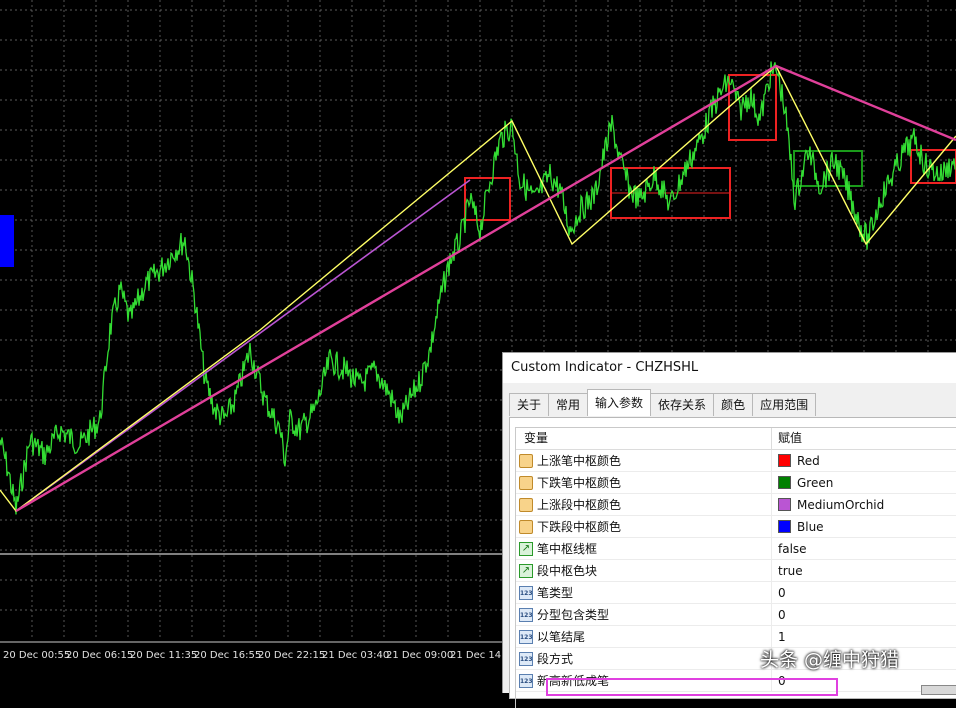 This screenshot has height=708, width=956. Describe the element at coordinates (291, 655) in the screenshot. I see `x-axis-label: 20 Dec 22:15` at that location.